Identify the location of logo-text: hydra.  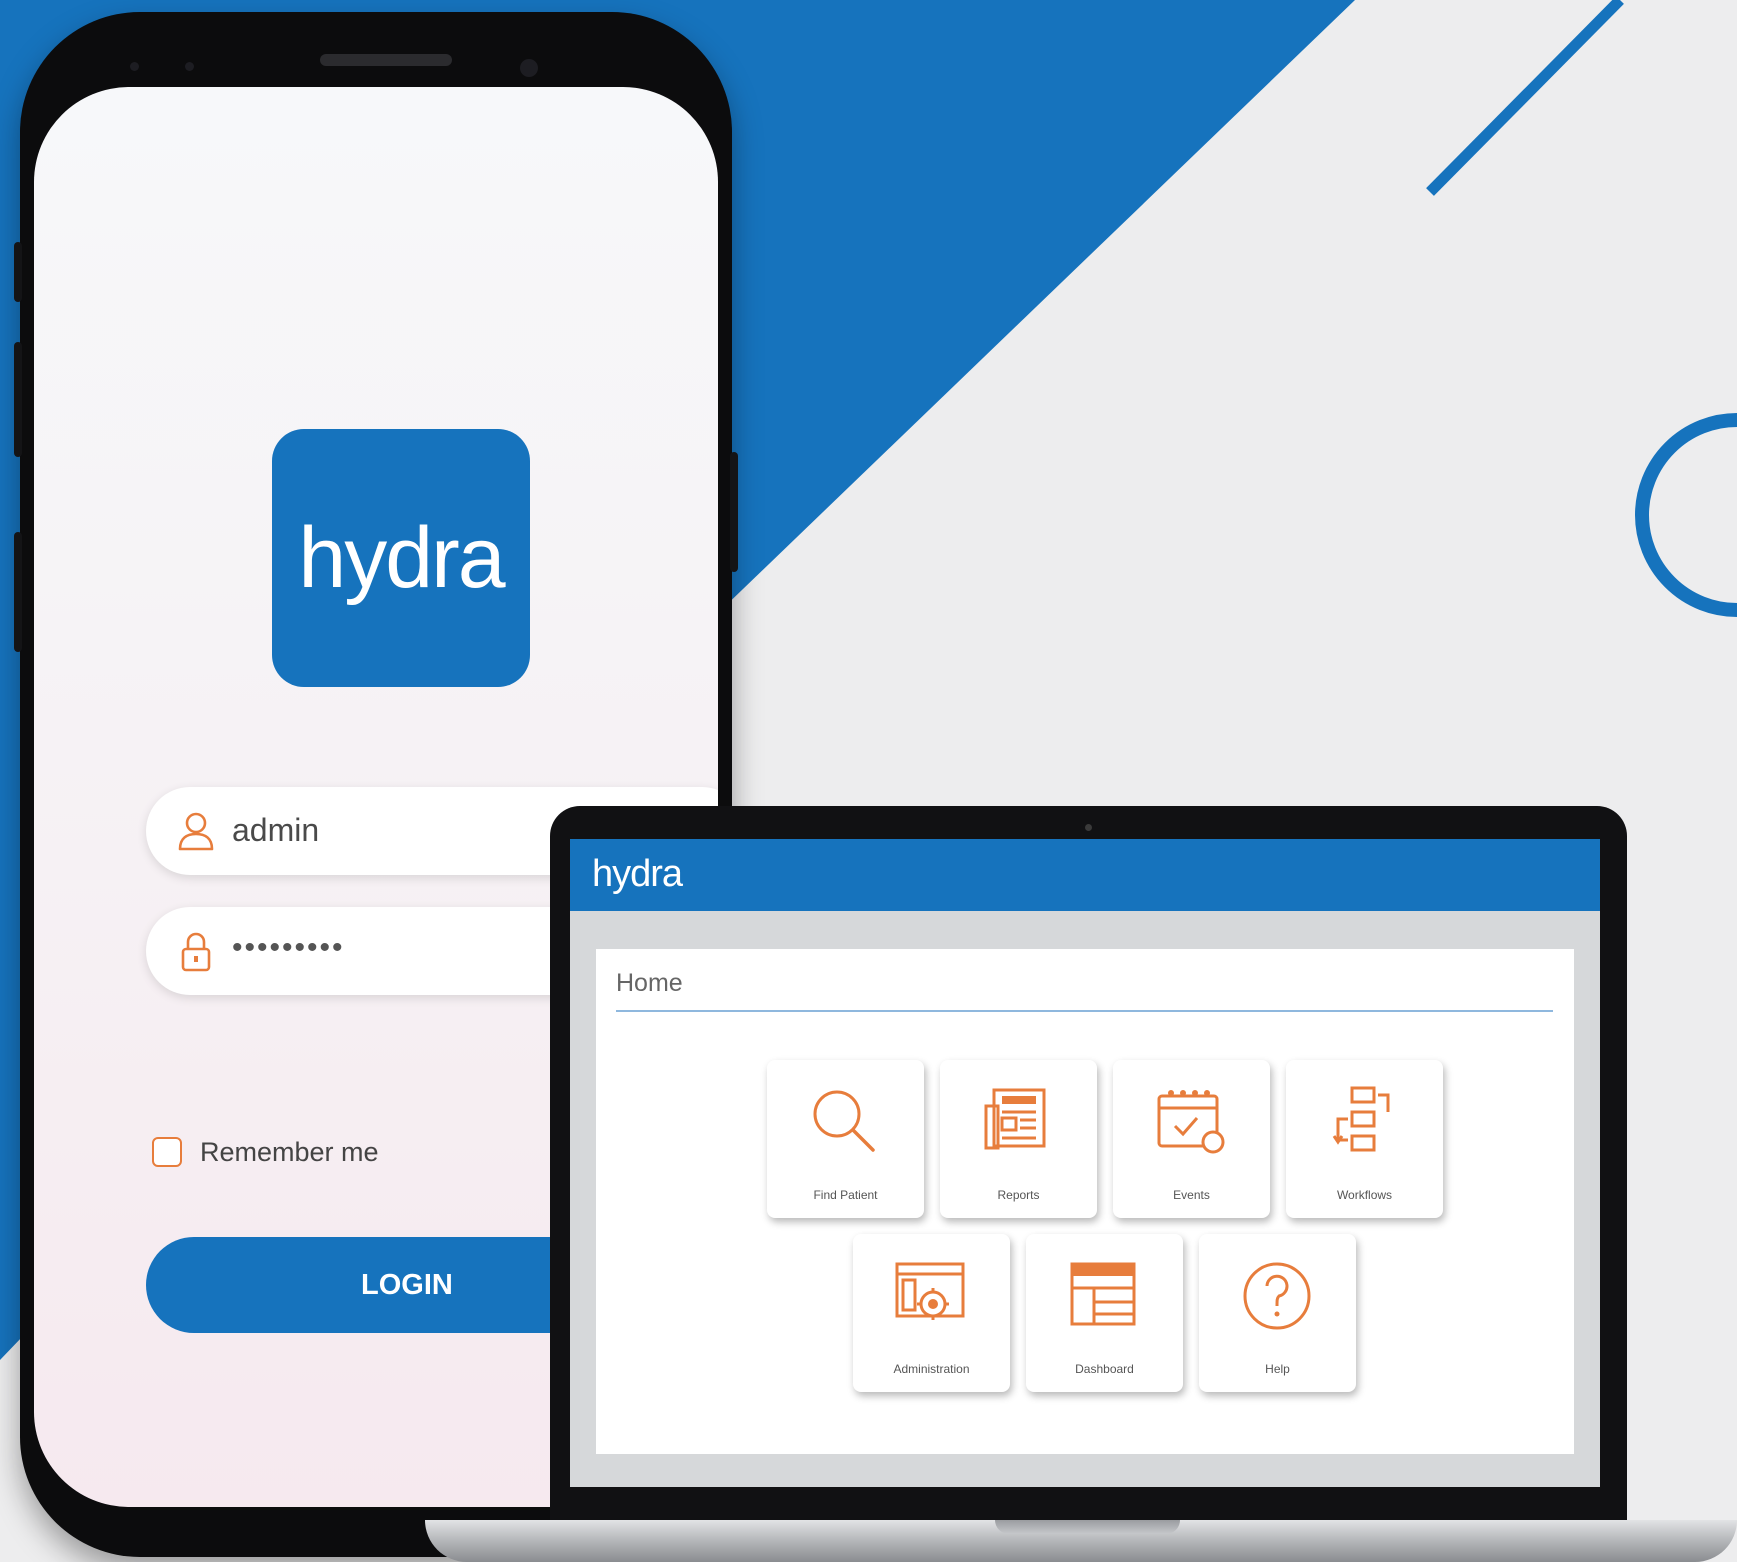
(401, 557).